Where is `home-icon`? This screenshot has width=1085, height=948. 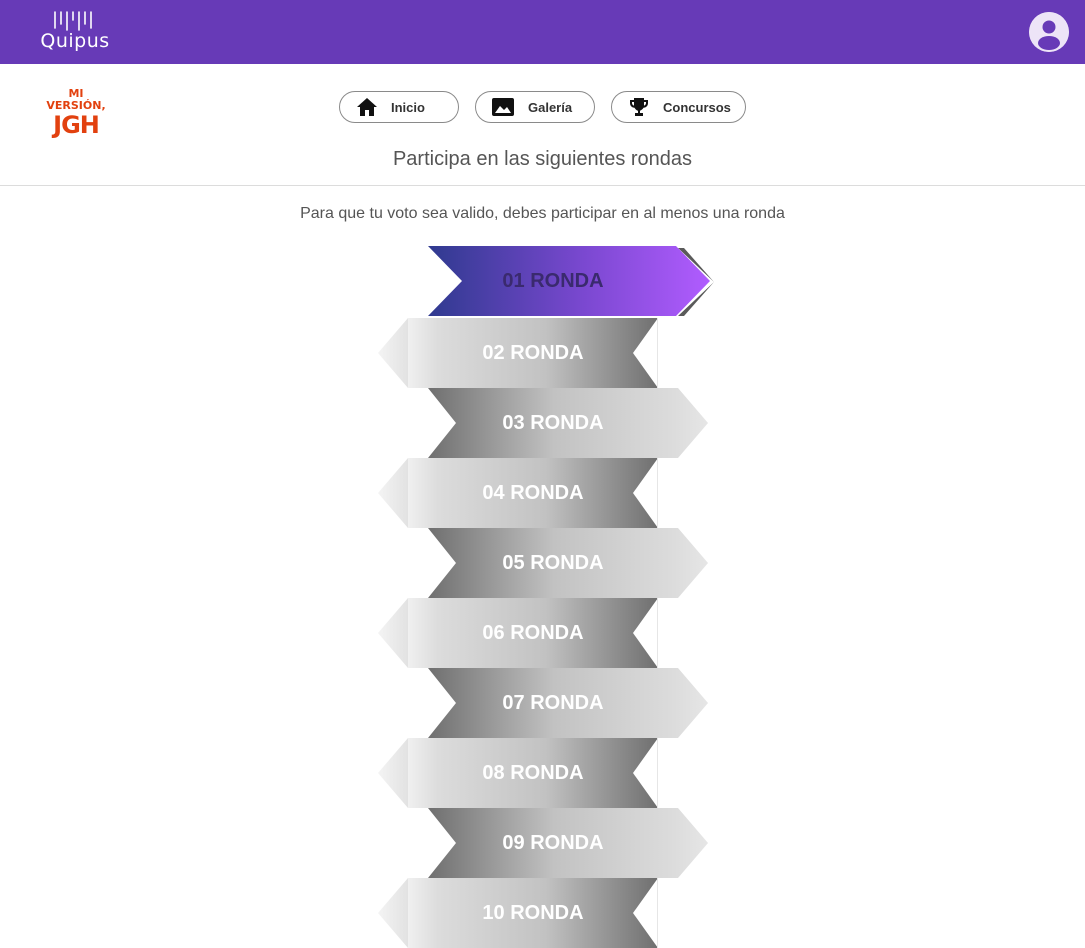 home-icon is located at coordinates (367, 107).